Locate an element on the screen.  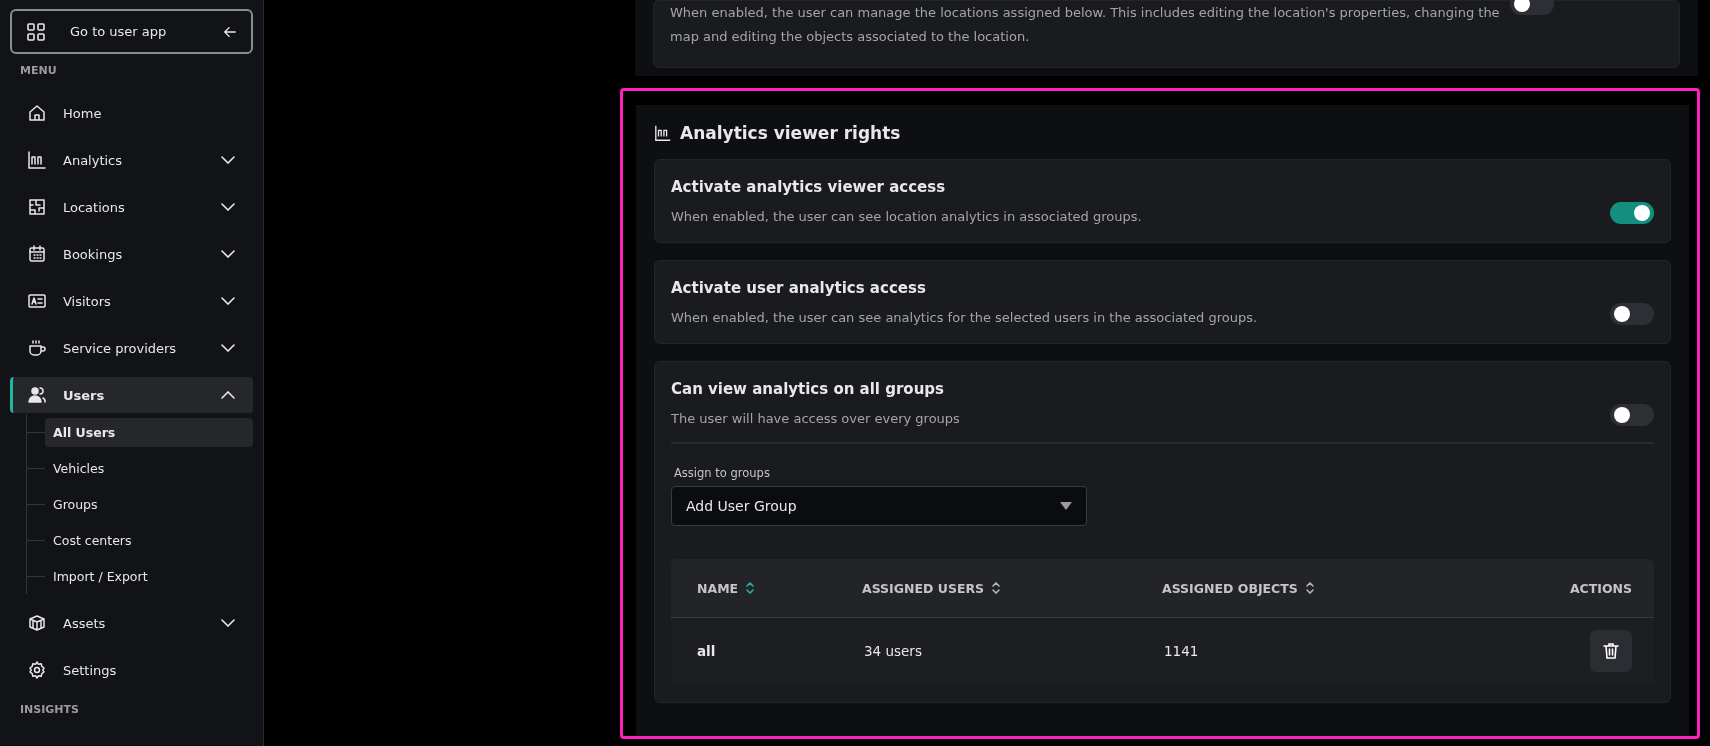
arrow-left-icon is located at coordinates (230, 31).